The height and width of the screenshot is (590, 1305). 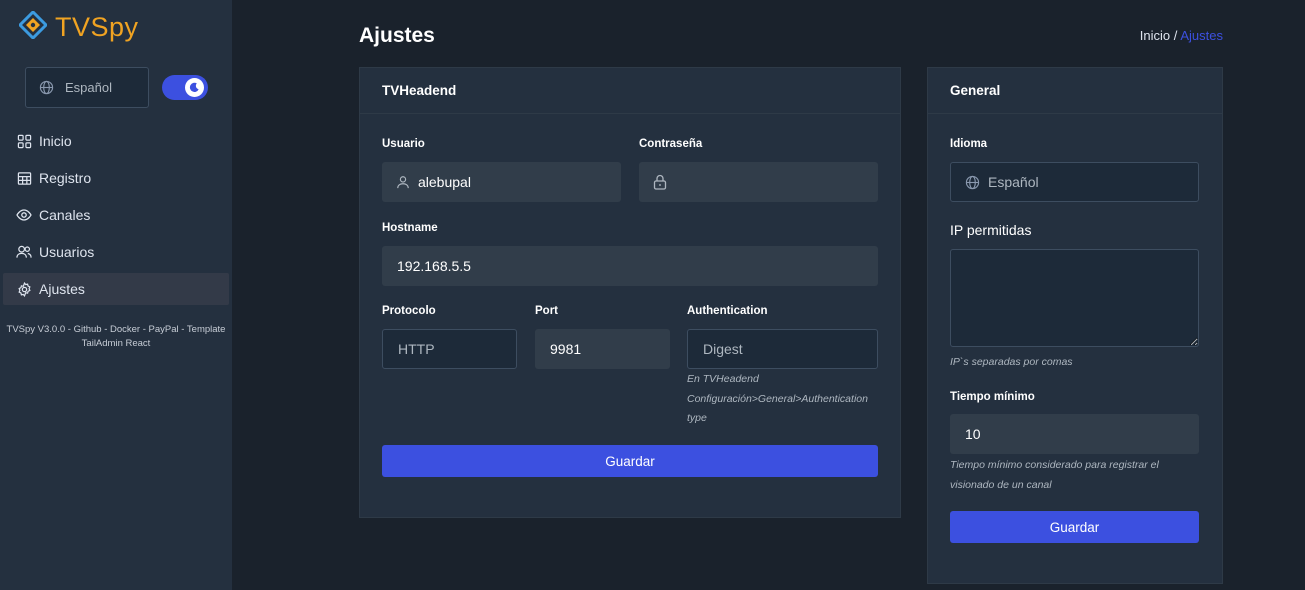 What do you see at coordinates (416, 349) in the screenshot?
I see `protocol-value: HTTP` at bounding box center [416, 349].